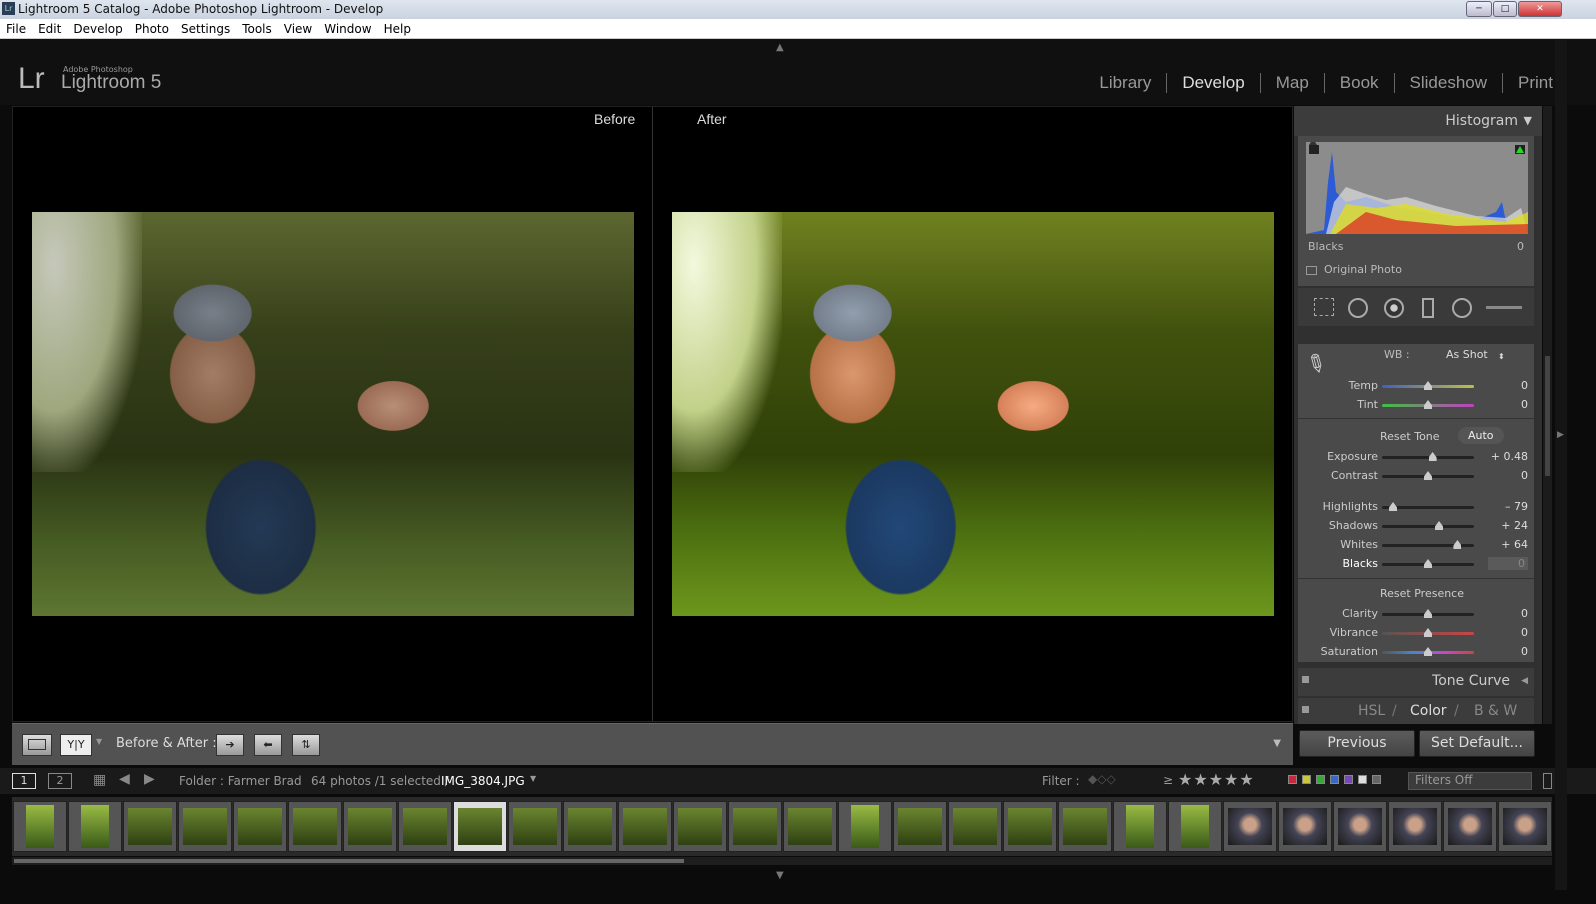 This screenshot has height=904, width=1596. I want to click on tab-color: Color, so click(1428, 711).